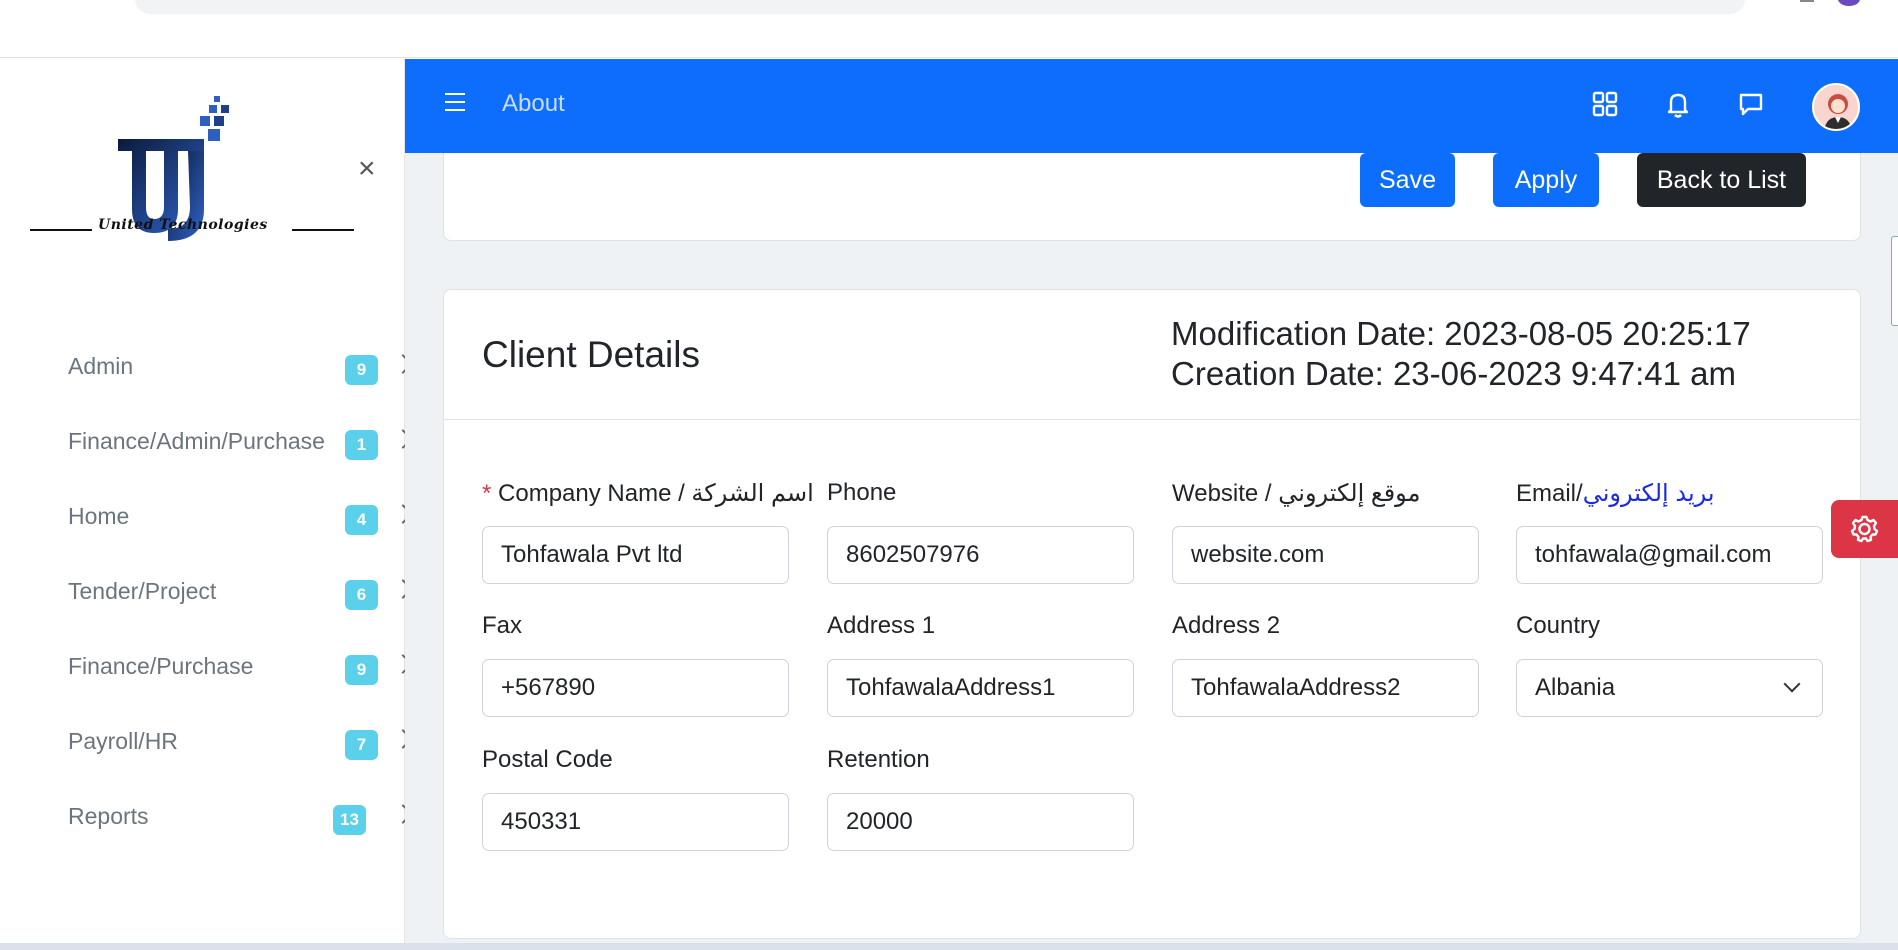  I want to click on modification-date: Modification Date: 2023-08-05 20:25:17, so click(1461, 333).